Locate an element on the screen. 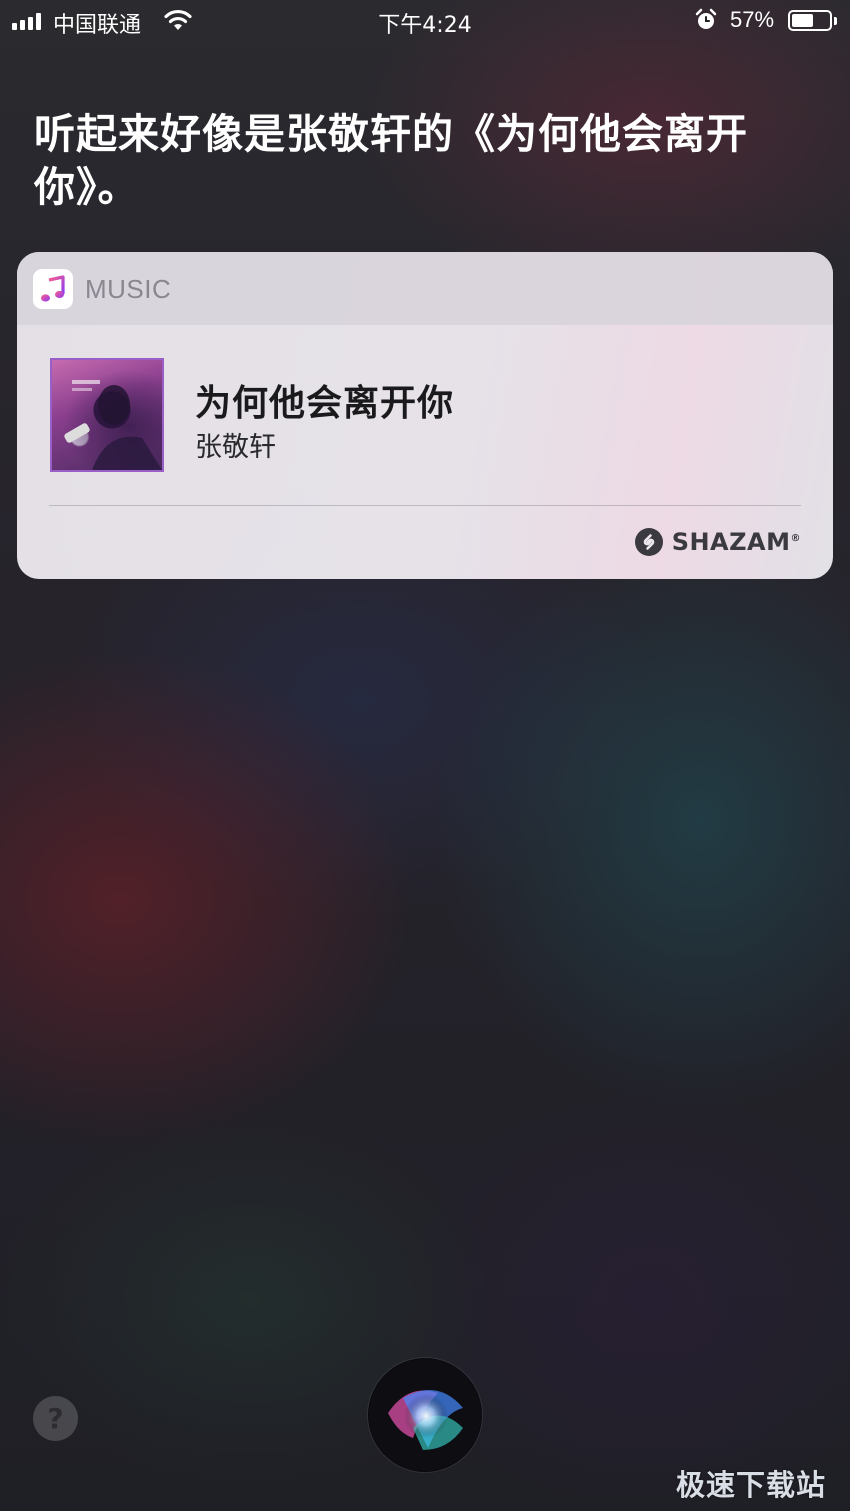 This screenshot has width=850, height=1511. alarm-icon is located at coordinates (706, 18).